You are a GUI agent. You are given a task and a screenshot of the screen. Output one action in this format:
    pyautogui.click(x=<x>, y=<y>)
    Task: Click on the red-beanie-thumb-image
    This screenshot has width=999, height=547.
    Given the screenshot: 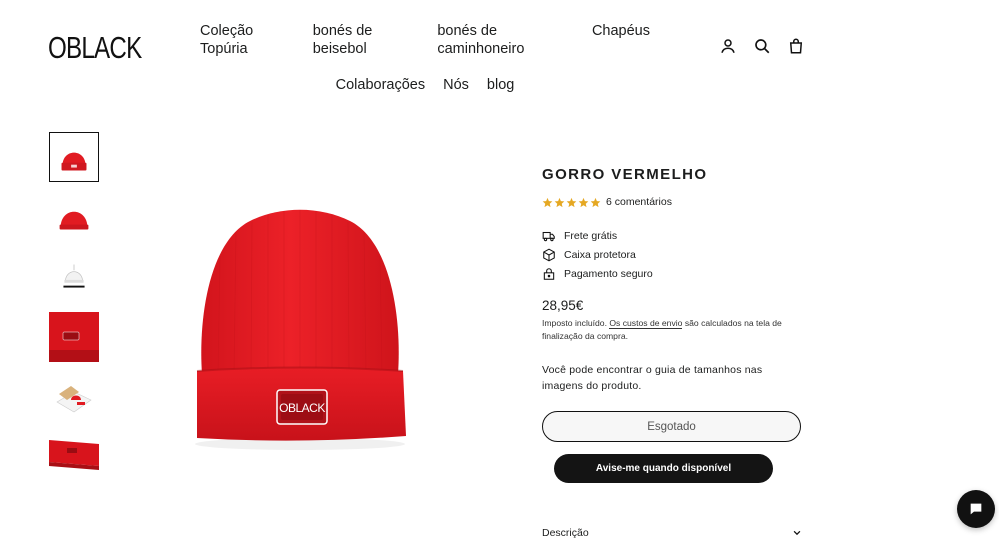 What is the action you would take?
    pyautogui.click(x=74, y=161)
    